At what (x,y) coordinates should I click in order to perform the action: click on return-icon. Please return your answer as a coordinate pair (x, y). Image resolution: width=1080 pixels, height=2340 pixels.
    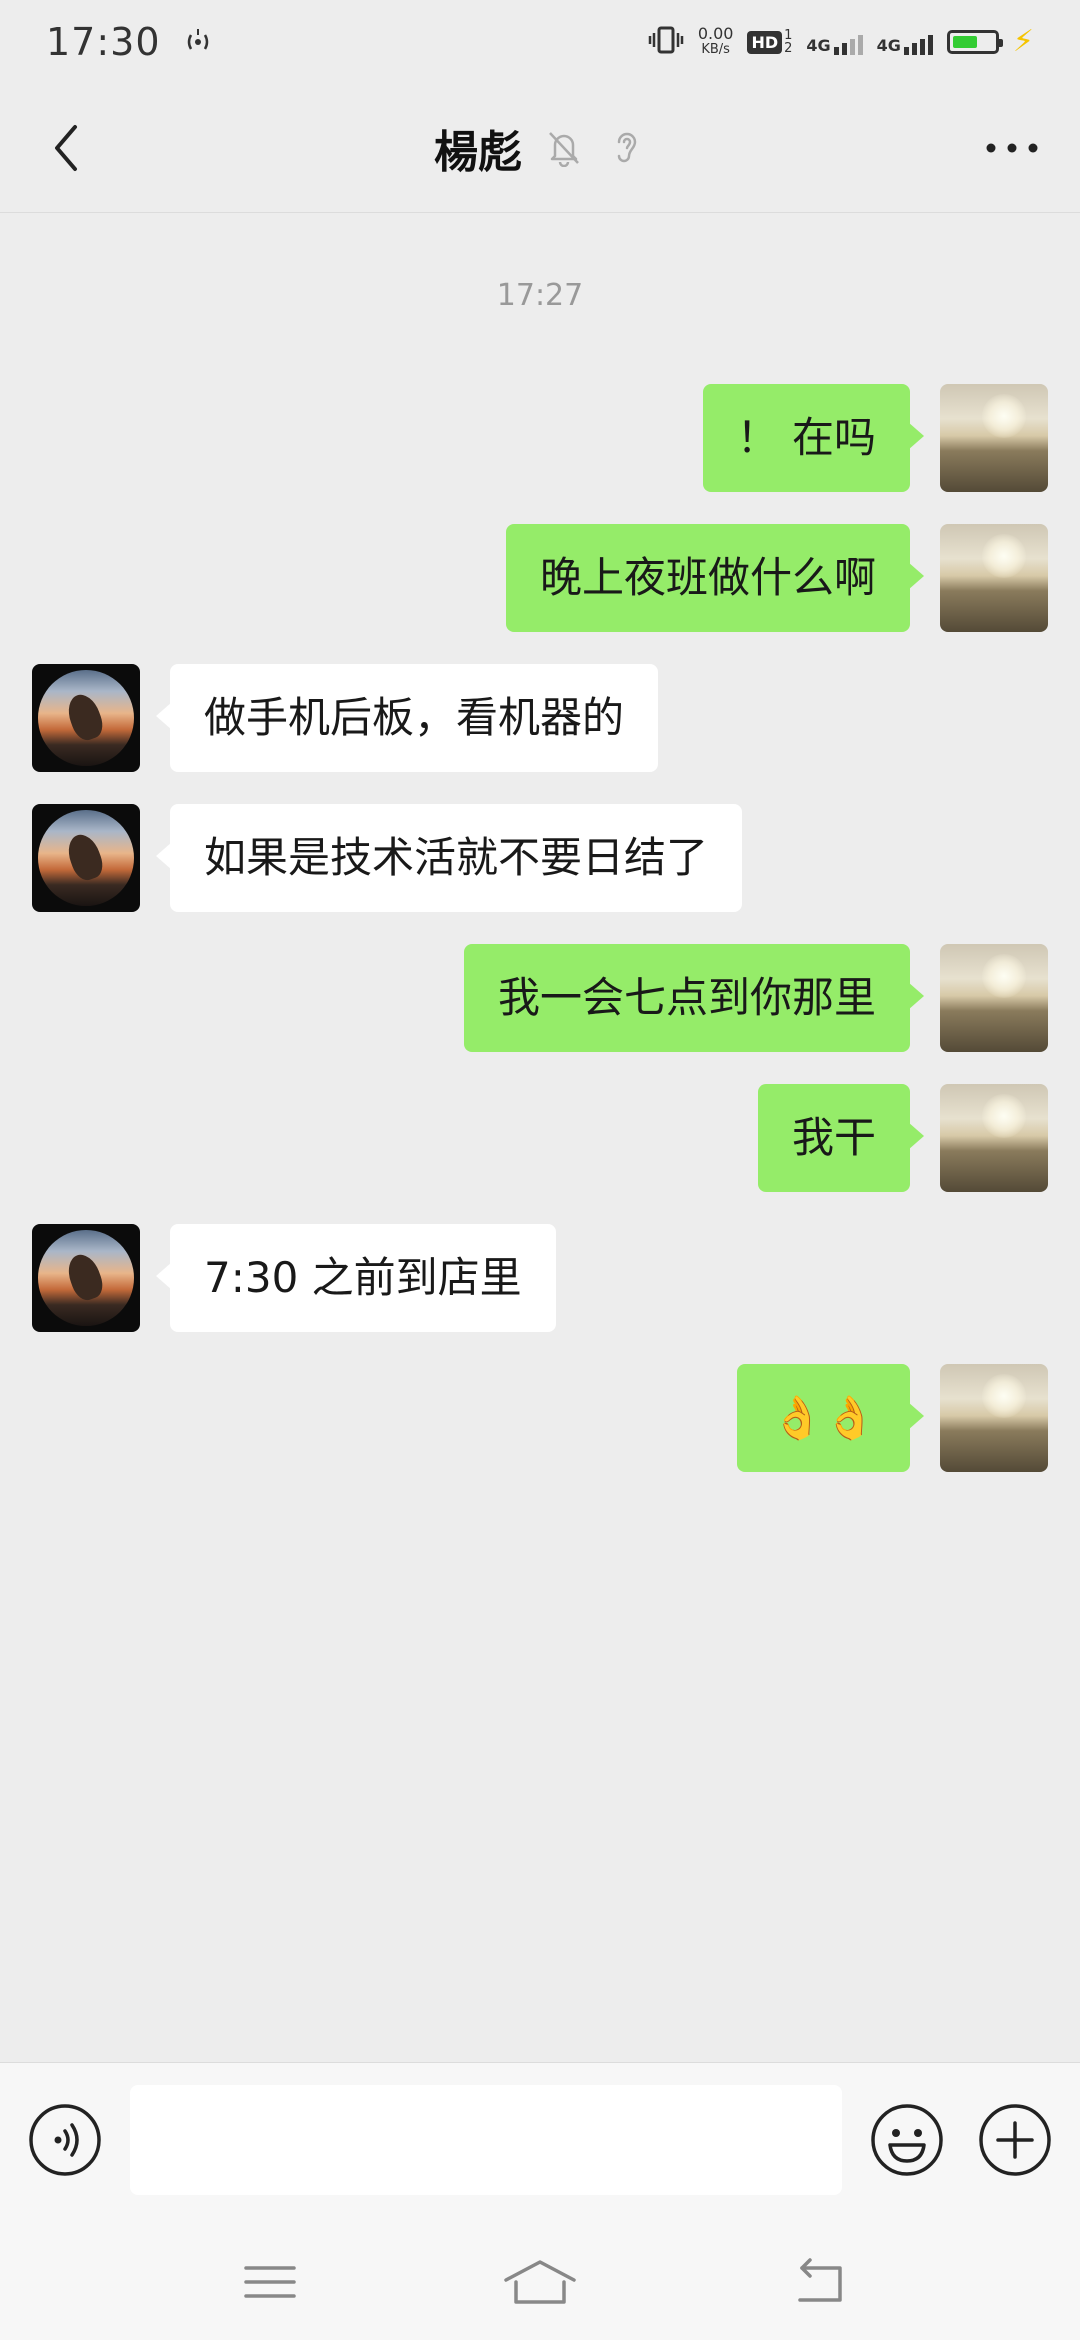
    Looking at the image, I should click on (820, 2280).